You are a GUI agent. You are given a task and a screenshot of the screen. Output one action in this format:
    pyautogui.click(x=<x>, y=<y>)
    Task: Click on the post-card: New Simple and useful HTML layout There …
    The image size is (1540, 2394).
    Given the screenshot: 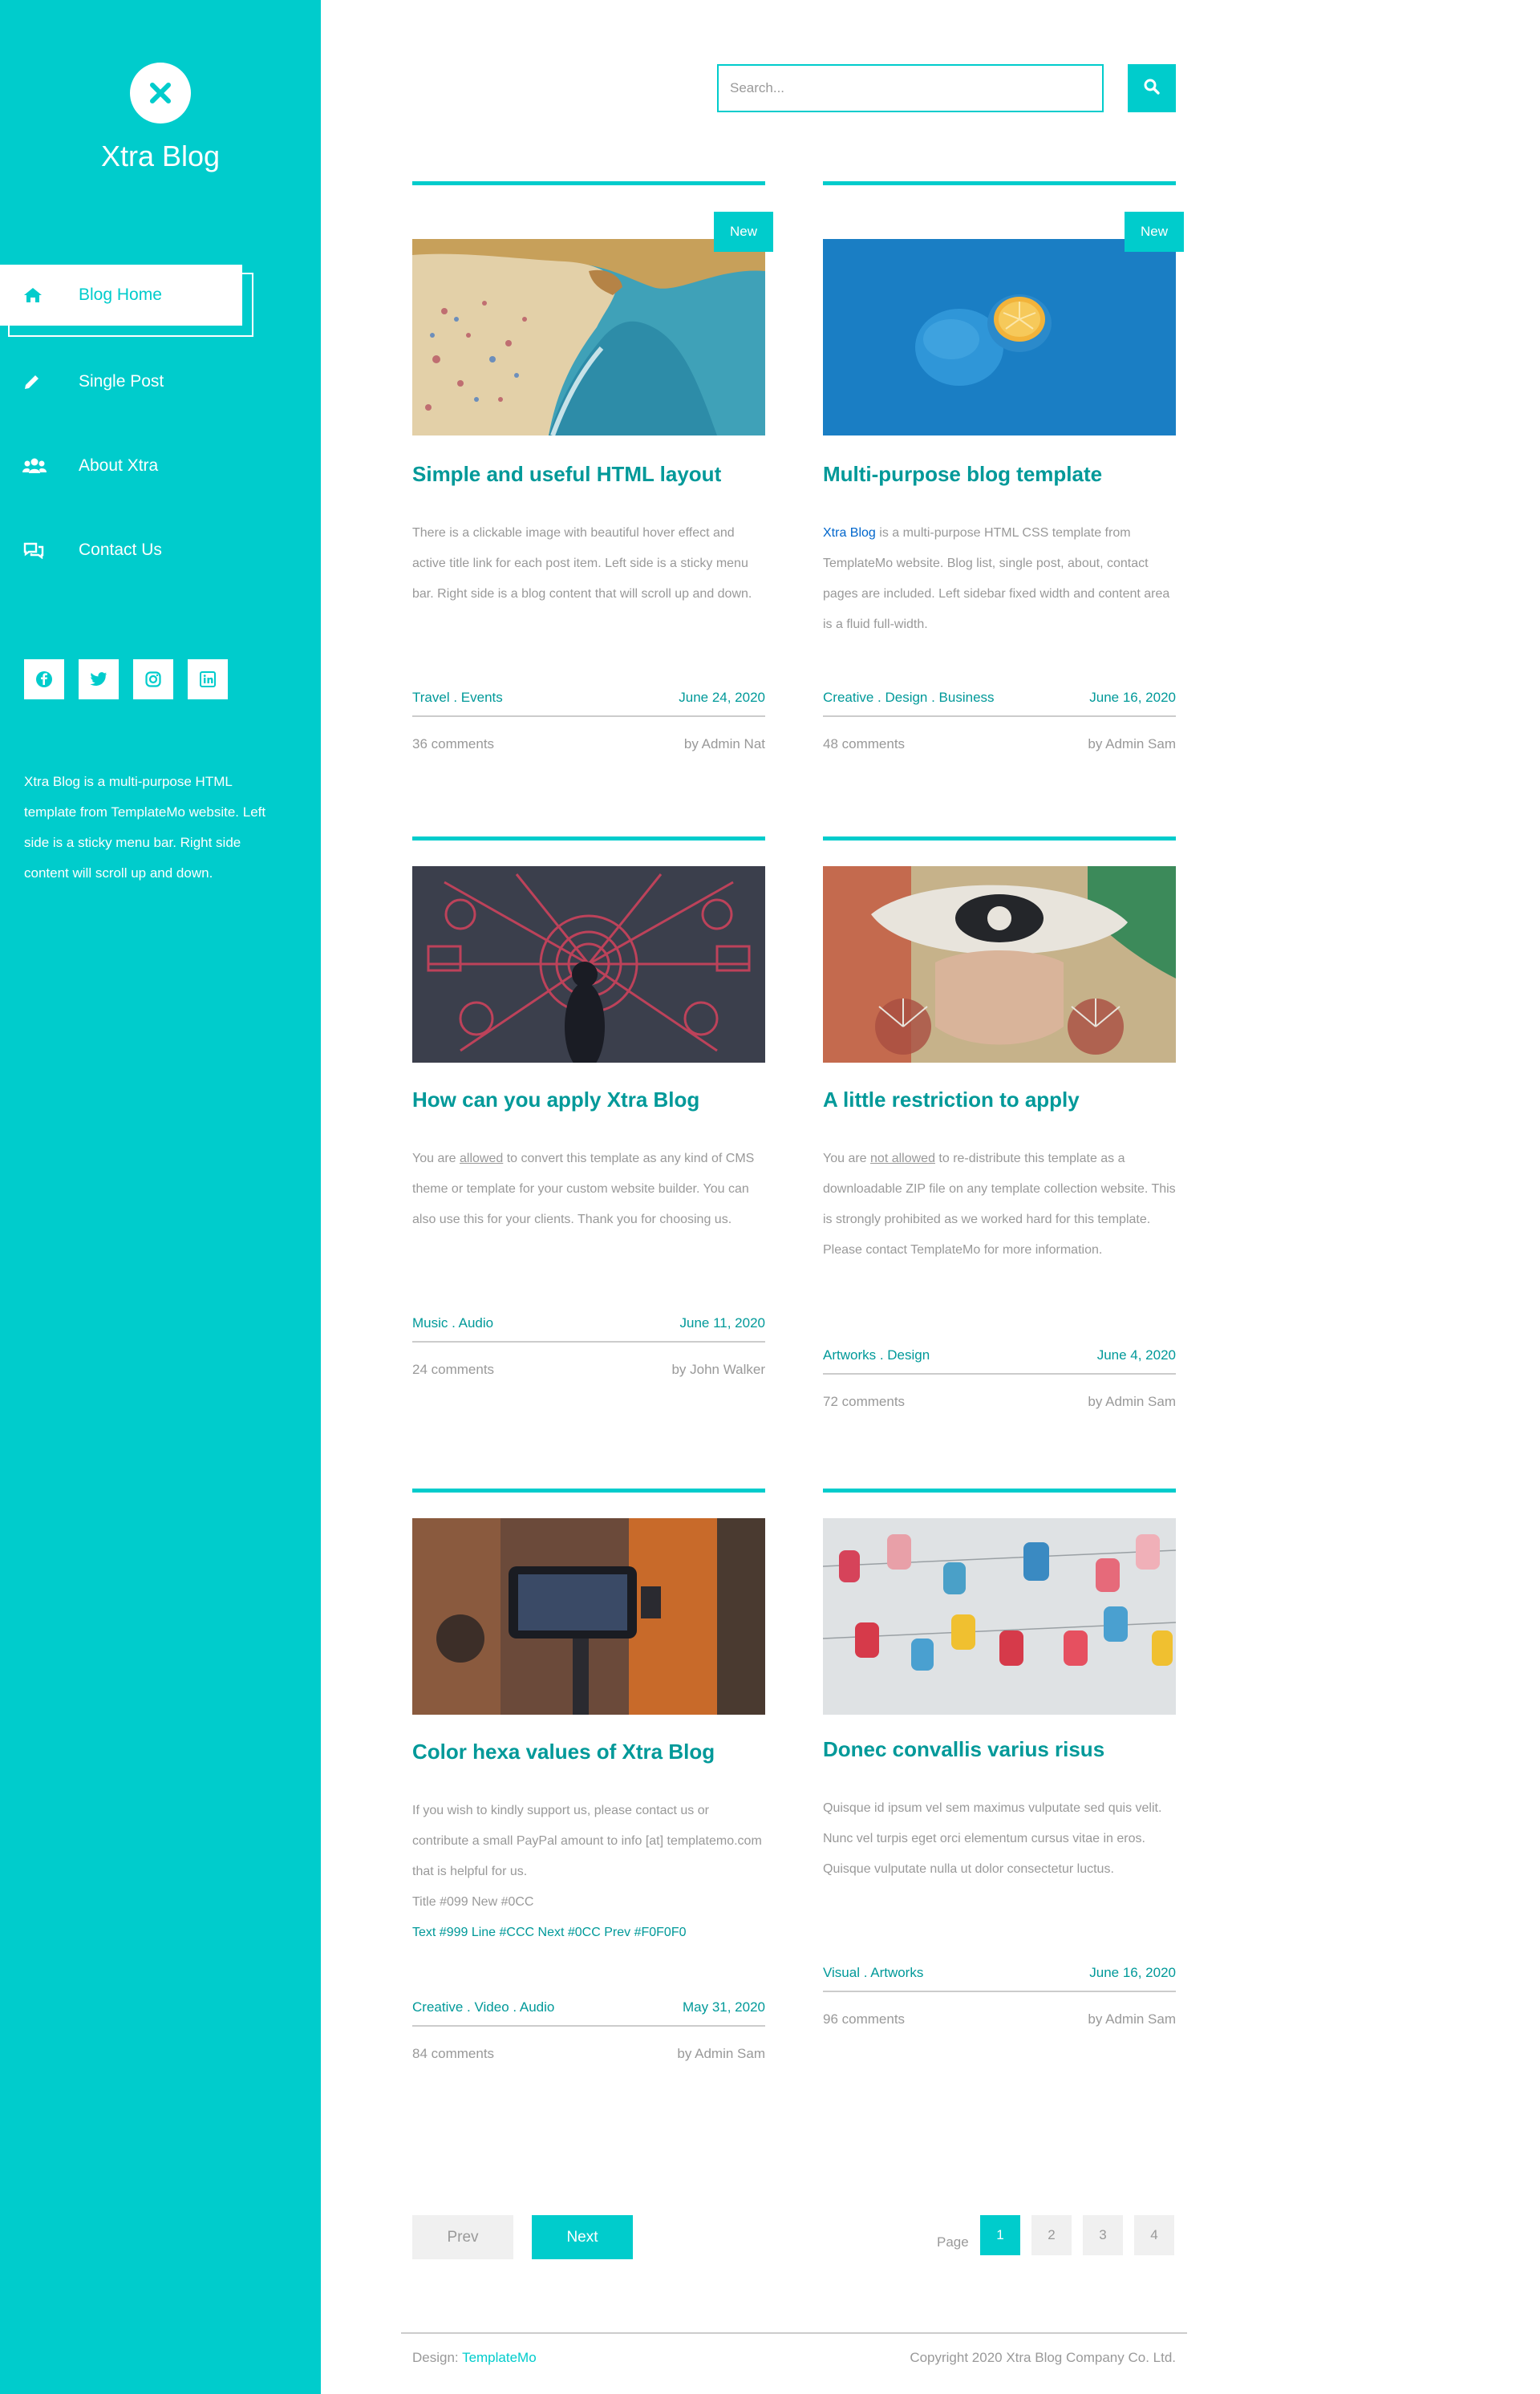 What is the action you would take?
    pyautogui.click(x=592, y=486)
    